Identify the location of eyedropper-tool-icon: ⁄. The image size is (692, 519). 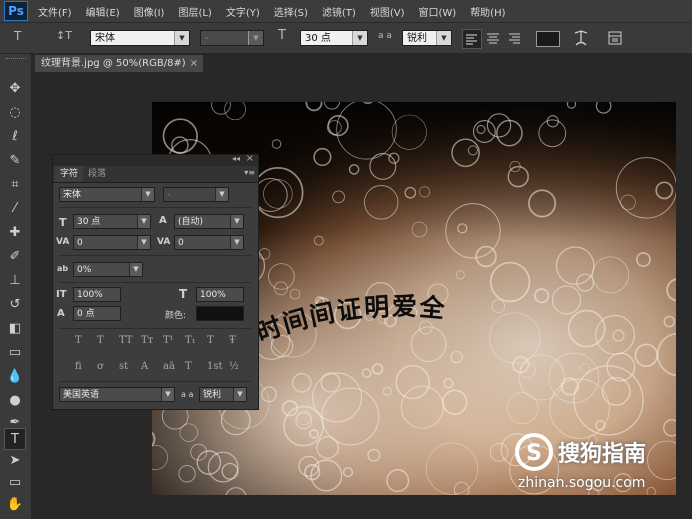
(15, 209).